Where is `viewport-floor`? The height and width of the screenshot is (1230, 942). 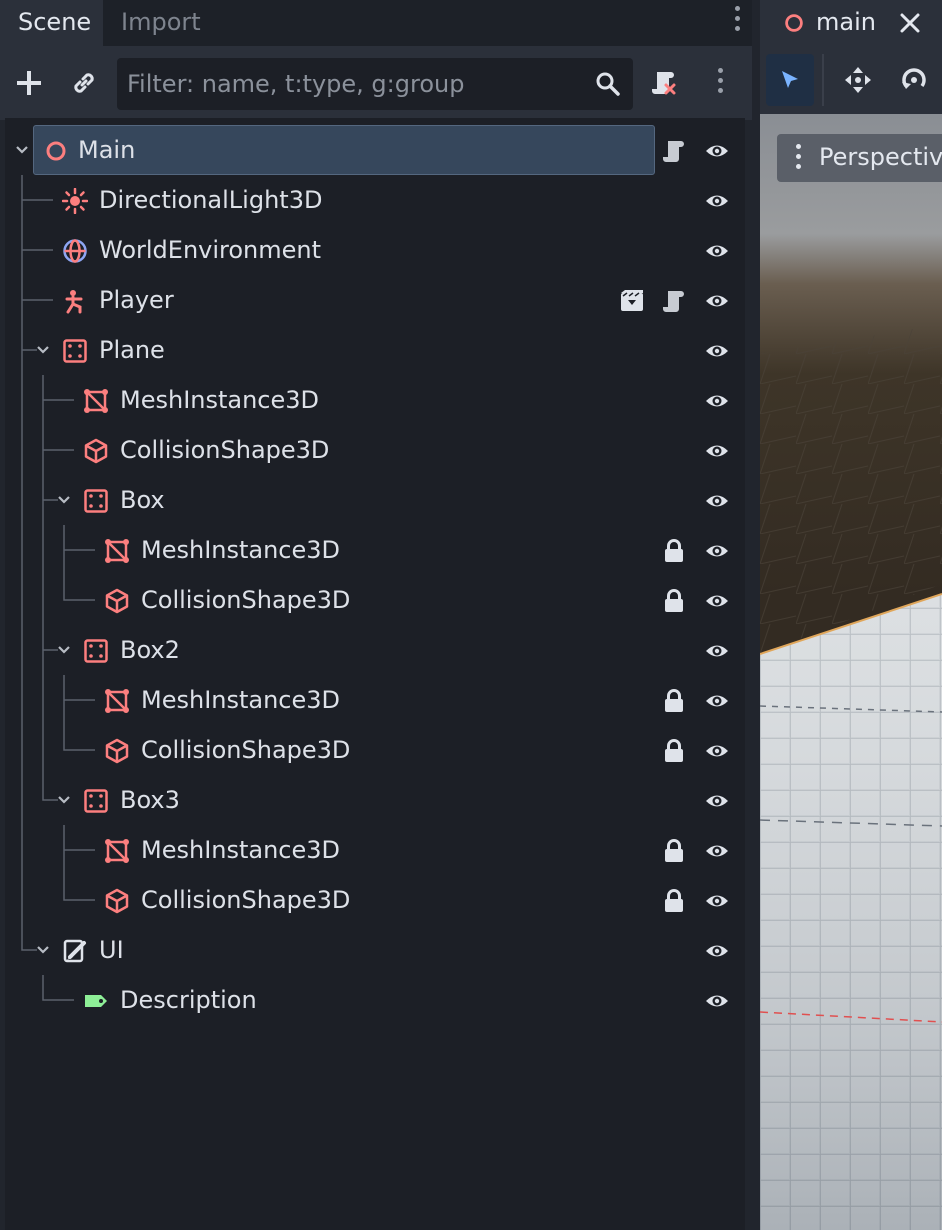
viewport-floor is located at coordinates (851, 777).